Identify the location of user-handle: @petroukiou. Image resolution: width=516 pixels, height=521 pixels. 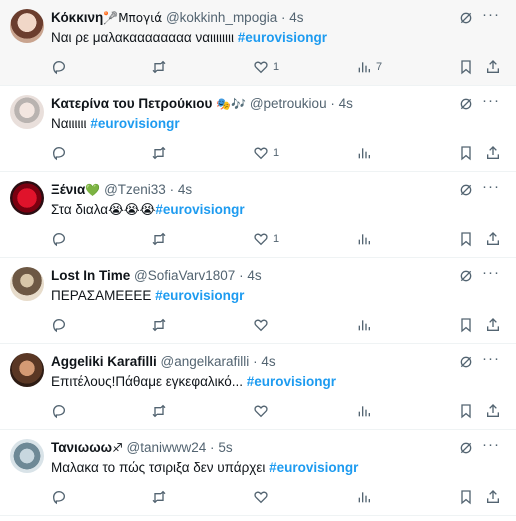
(288, 103).